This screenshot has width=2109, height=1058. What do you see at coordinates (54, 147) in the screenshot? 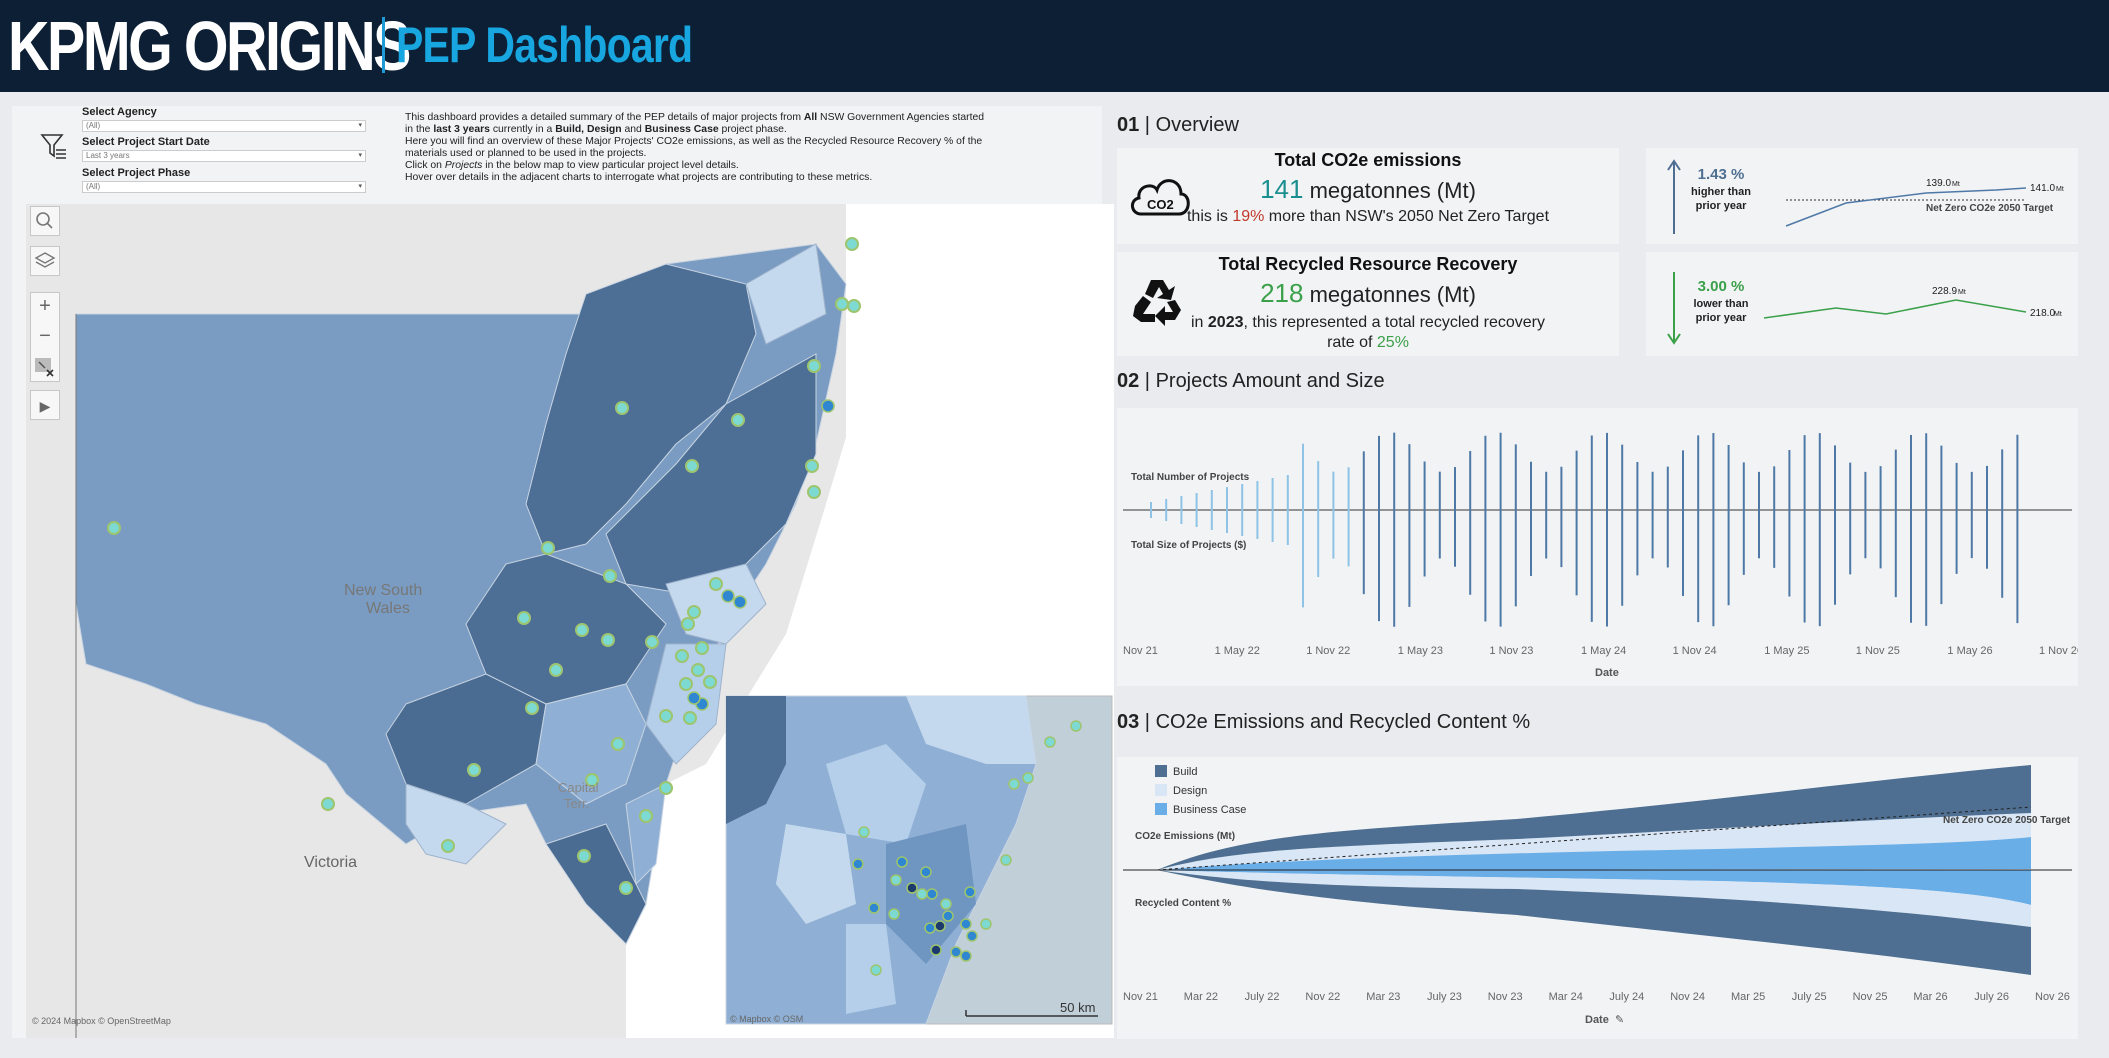
I see `filter-icon` at bounding box center [54, 147].